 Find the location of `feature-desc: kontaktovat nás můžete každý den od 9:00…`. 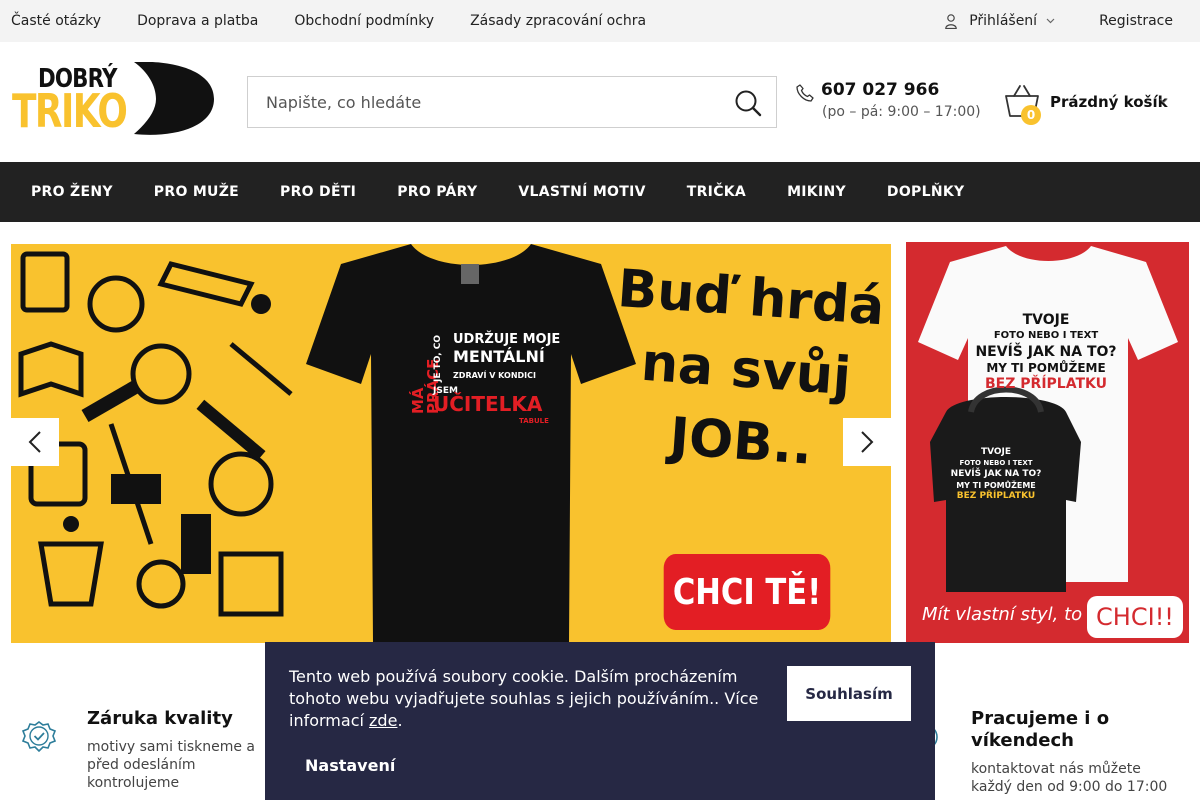

feature-desc: kontaktovat nás můžete každý den od 9:00… is located at coordinates (1069, 778).